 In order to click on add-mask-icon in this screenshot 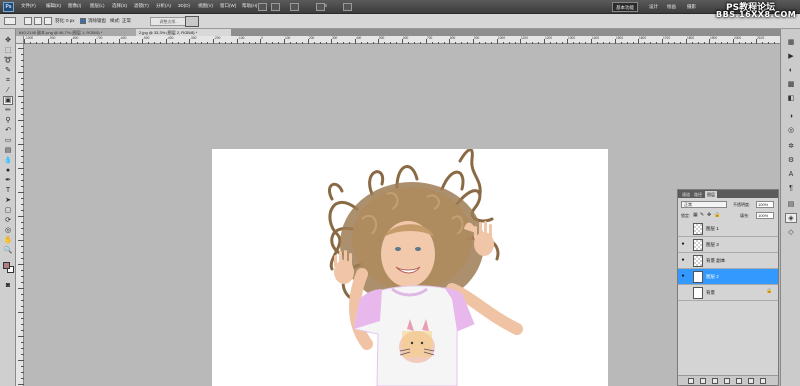, I will do `click(715, 381)`.